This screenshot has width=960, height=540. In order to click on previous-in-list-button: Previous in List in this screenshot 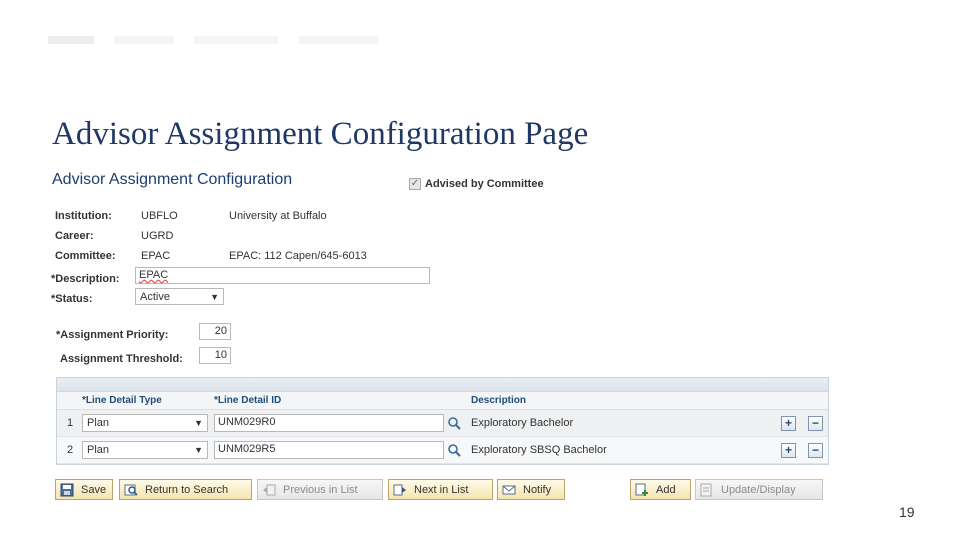, I will do `click(320, 489)`.